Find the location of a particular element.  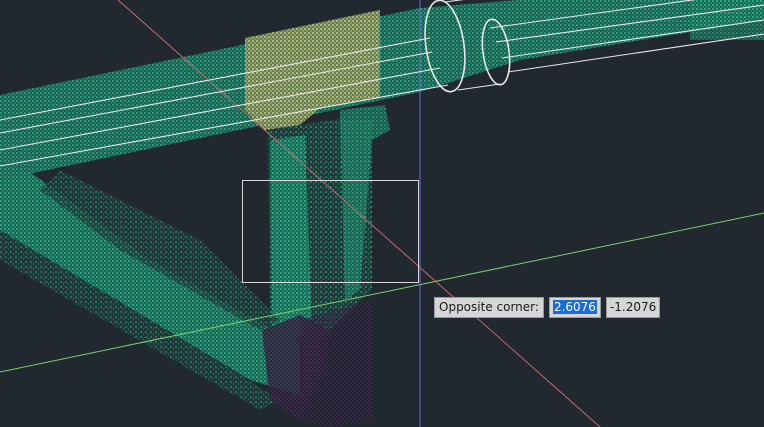

dynamic-input-tooltip: Opposite corner: 2.6076 -1.2076 is located at coordinates (547, 307).